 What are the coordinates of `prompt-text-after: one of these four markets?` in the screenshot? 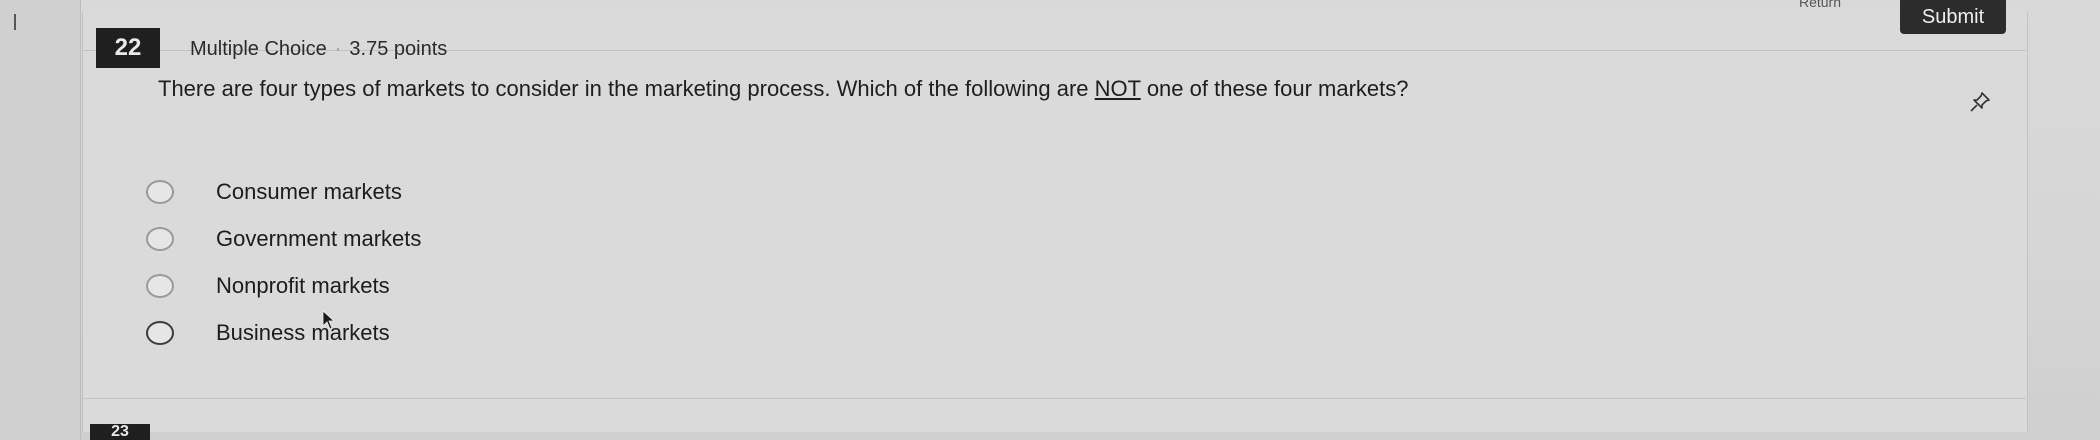 It's located at (1274, 88).